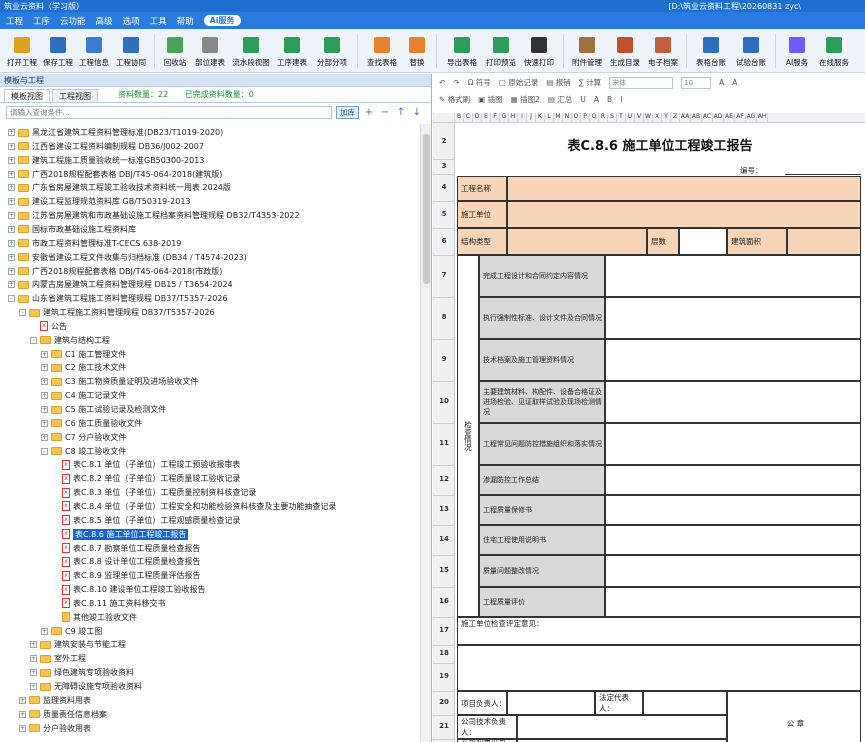 Image resolution: width=865 pixels, height=742 pixels. Describe the element at coordinates (444, 214) in the screenshot. I see `row-number: 5` at that location.